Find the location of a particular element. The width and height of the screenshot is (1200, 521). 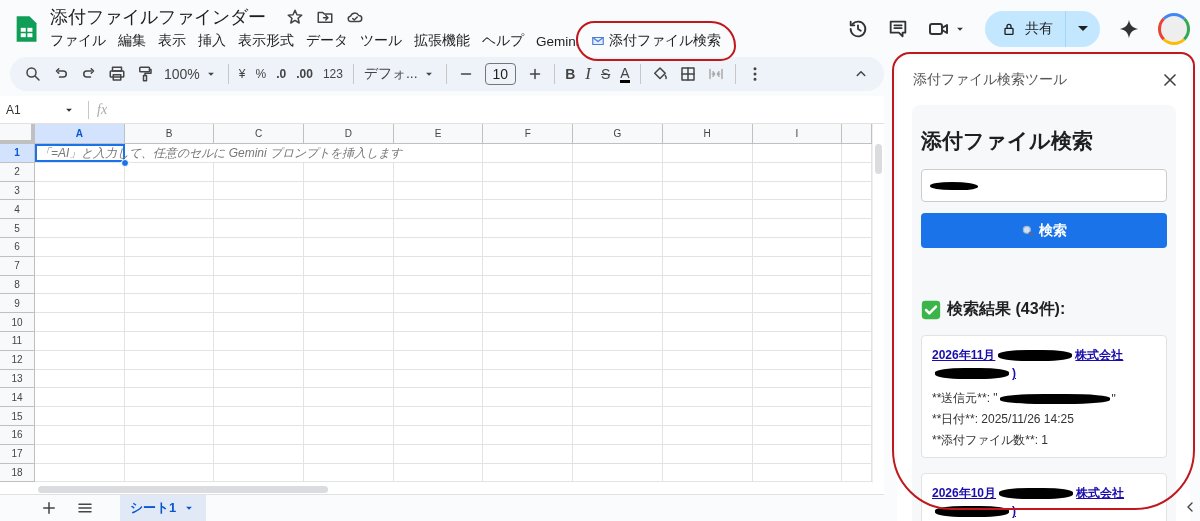

bold-button: B is located at coordinates (570, 74).